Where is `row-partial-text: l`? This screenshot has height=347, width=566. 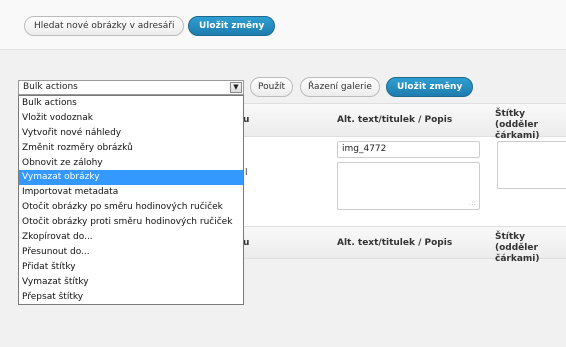 row-partial-text: l is located at coordinates (246, 173).